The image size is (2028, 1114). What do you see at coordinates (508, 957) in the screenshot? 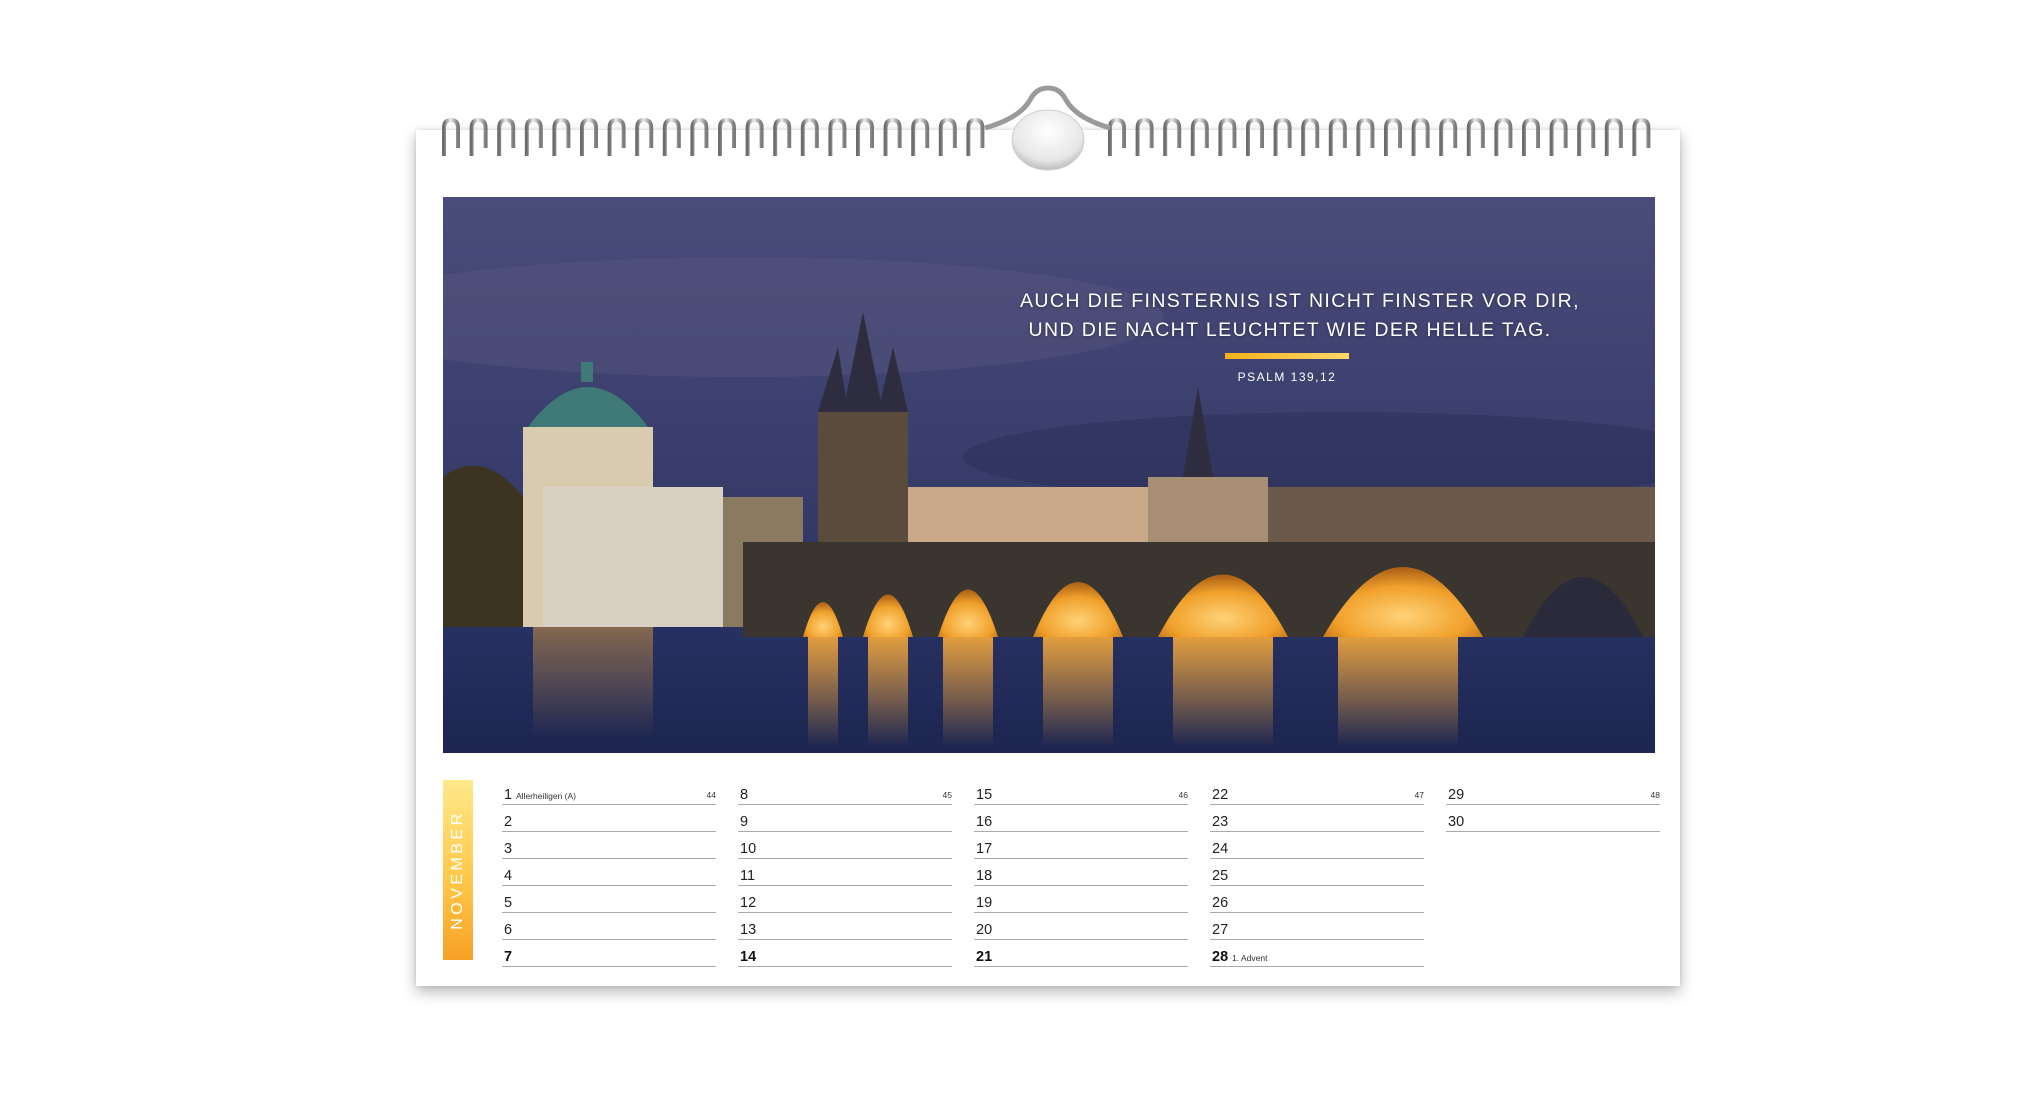
I see `day-number: 7` at bounding box center [508, 957].